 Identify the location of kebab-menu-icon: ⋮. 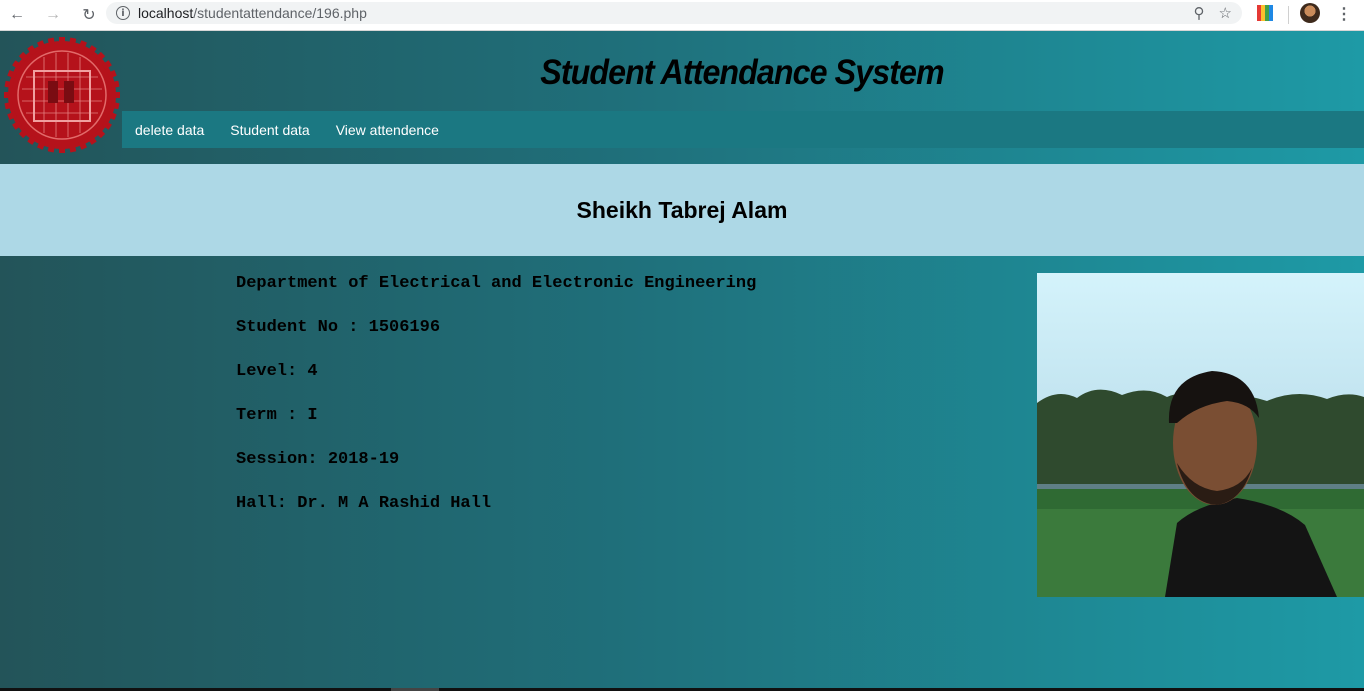
(1344, 14).